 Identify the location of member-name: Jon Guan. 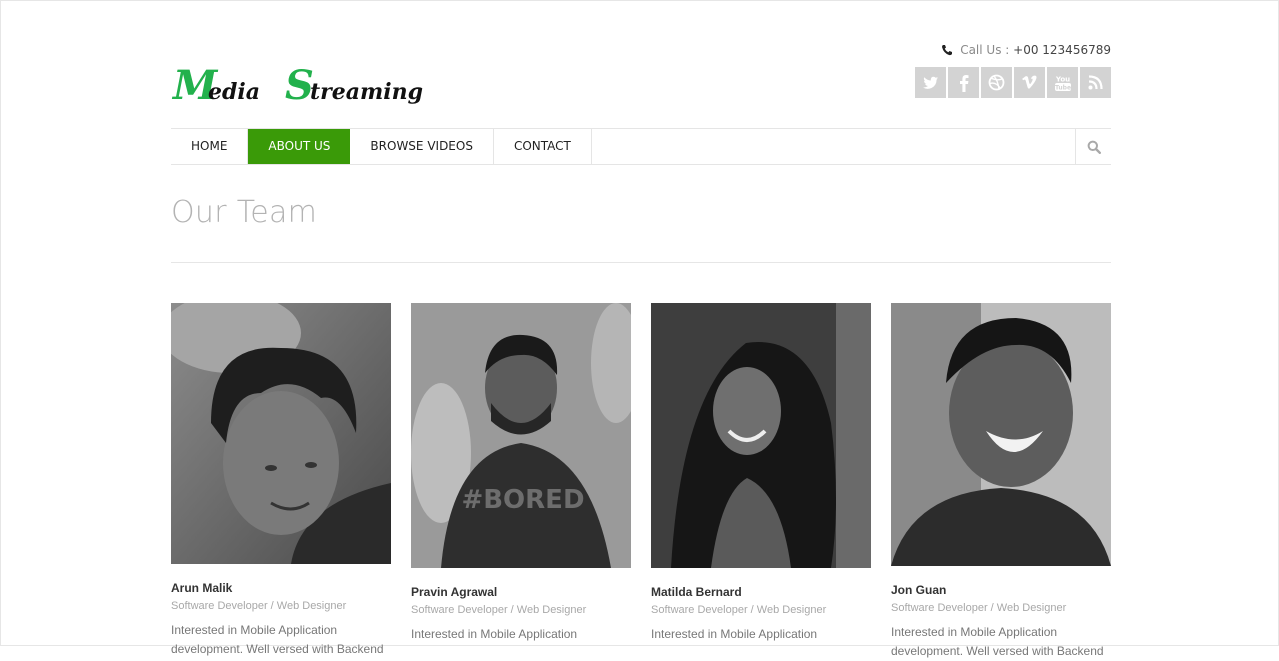
(919, 590).